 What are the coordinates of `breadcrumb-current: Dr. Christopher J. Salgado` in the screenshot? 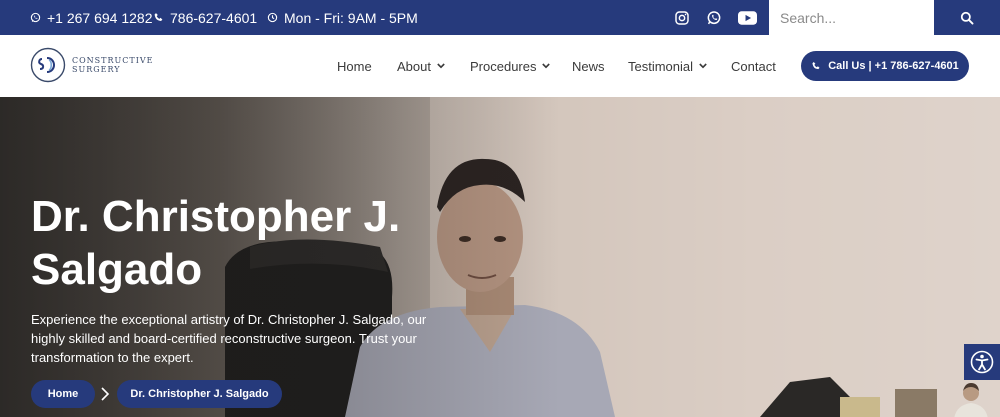 It's located at (199, 394).